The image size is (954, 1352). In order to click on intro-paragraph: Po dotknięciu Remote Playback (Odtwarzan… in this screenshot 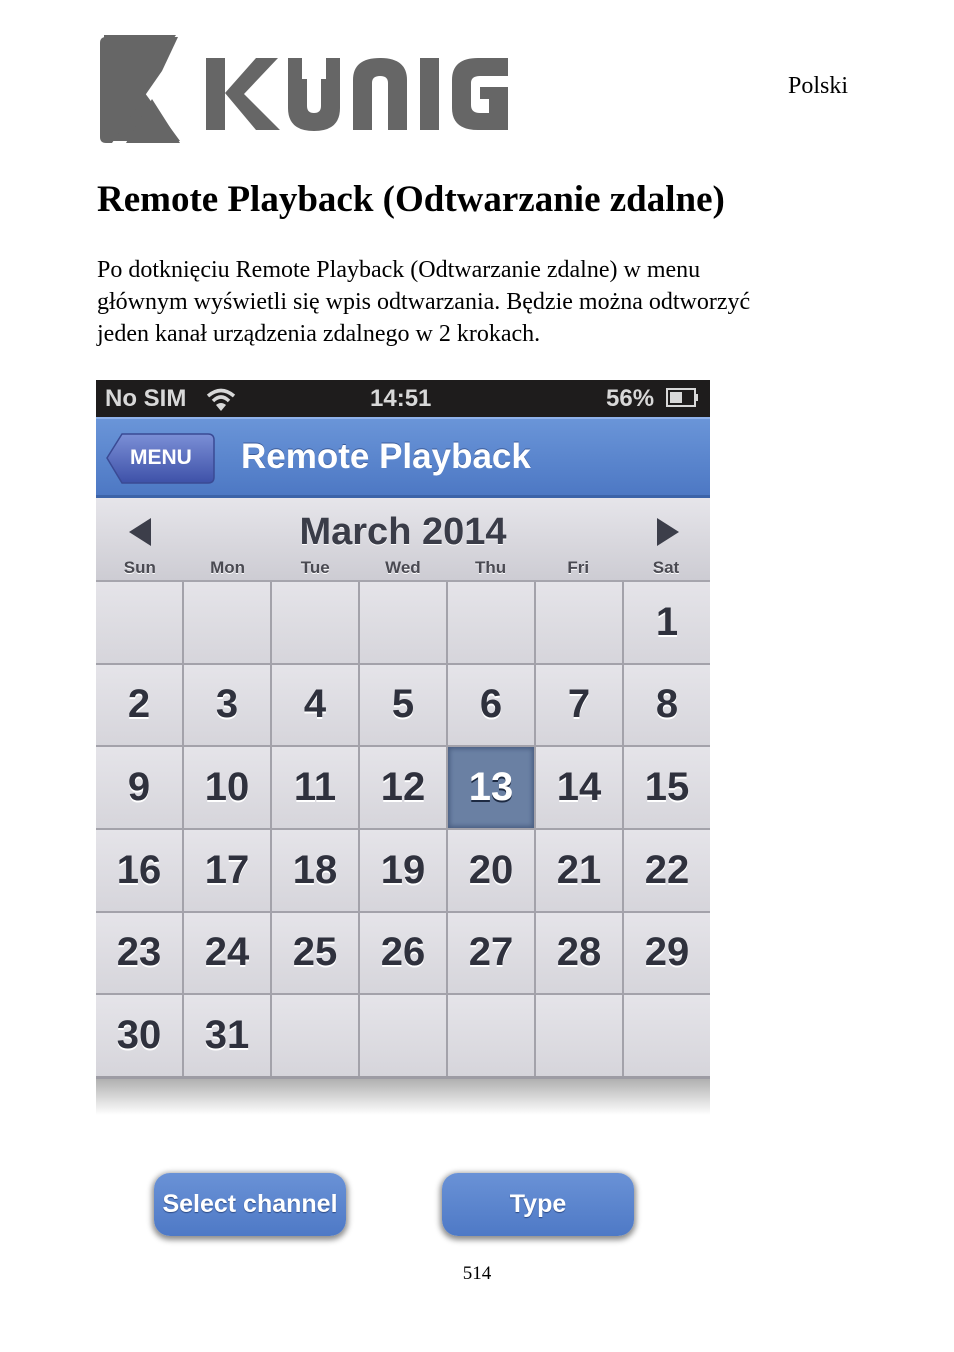, I will do `click(477, 302)`.